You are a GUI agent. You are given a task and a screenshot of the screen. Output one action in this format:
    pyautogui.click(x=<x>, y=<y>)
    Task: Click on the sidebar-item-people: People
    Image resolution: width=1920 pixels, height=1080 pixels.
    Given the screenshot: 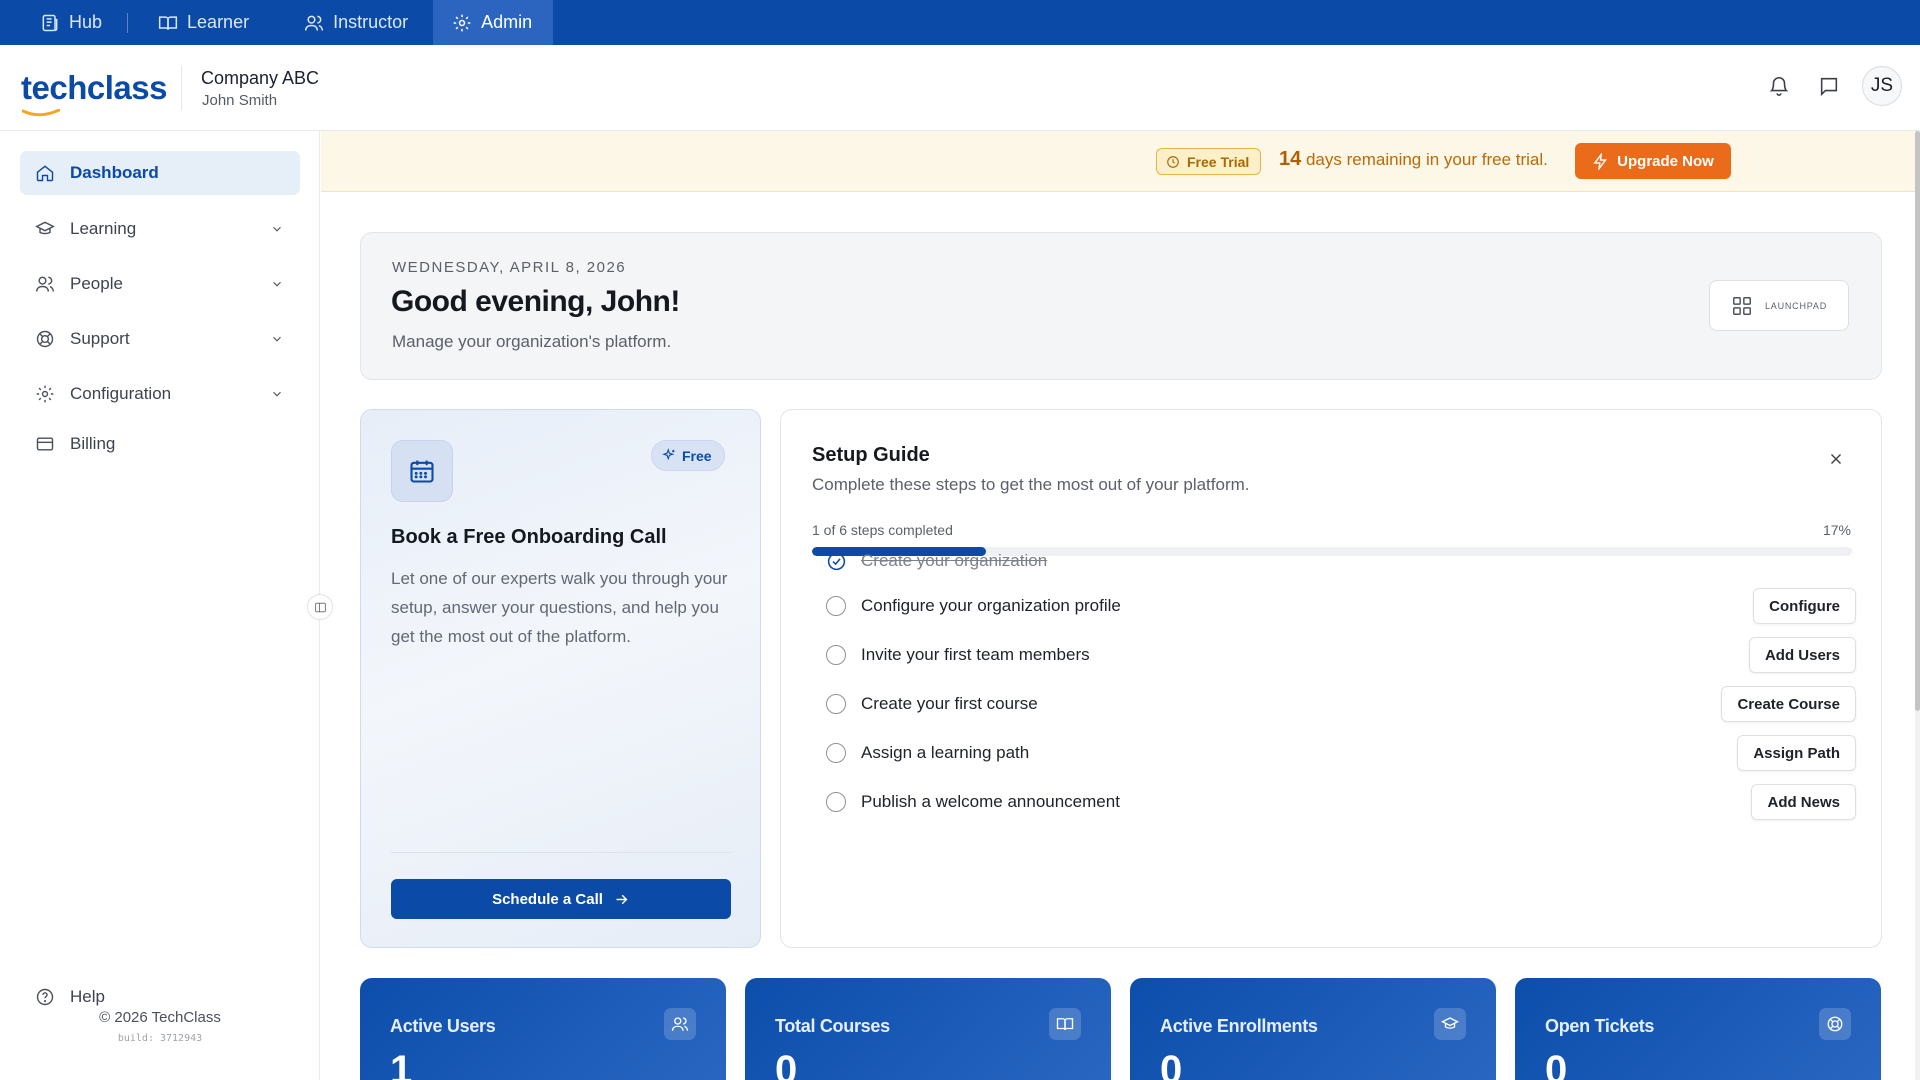 What is the action you would take?
    pyautogui.click(x=160, y=284)
    